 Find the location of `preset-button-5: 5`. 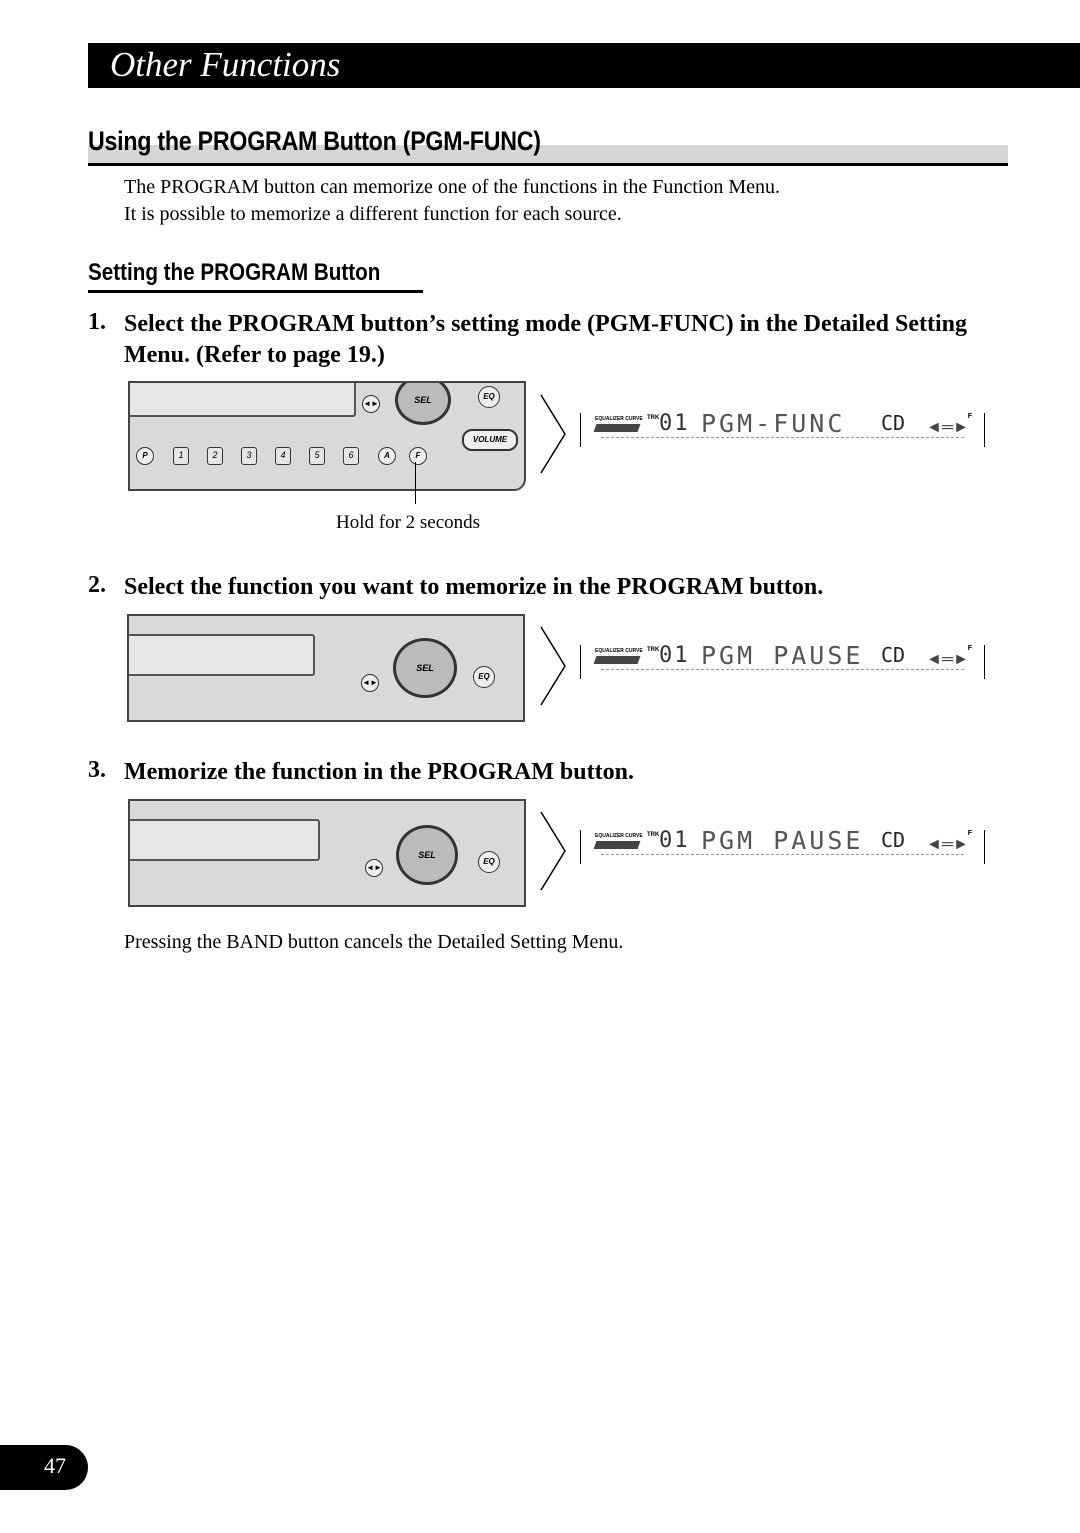

preset-button-5: 5 is located at coordinates (317, 456).